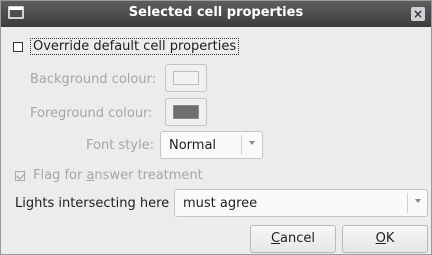 The image size is (432, 255). Describe the element at coordinates (220, 203) in the screenshot. I see `lights-value: must agree` at that location.